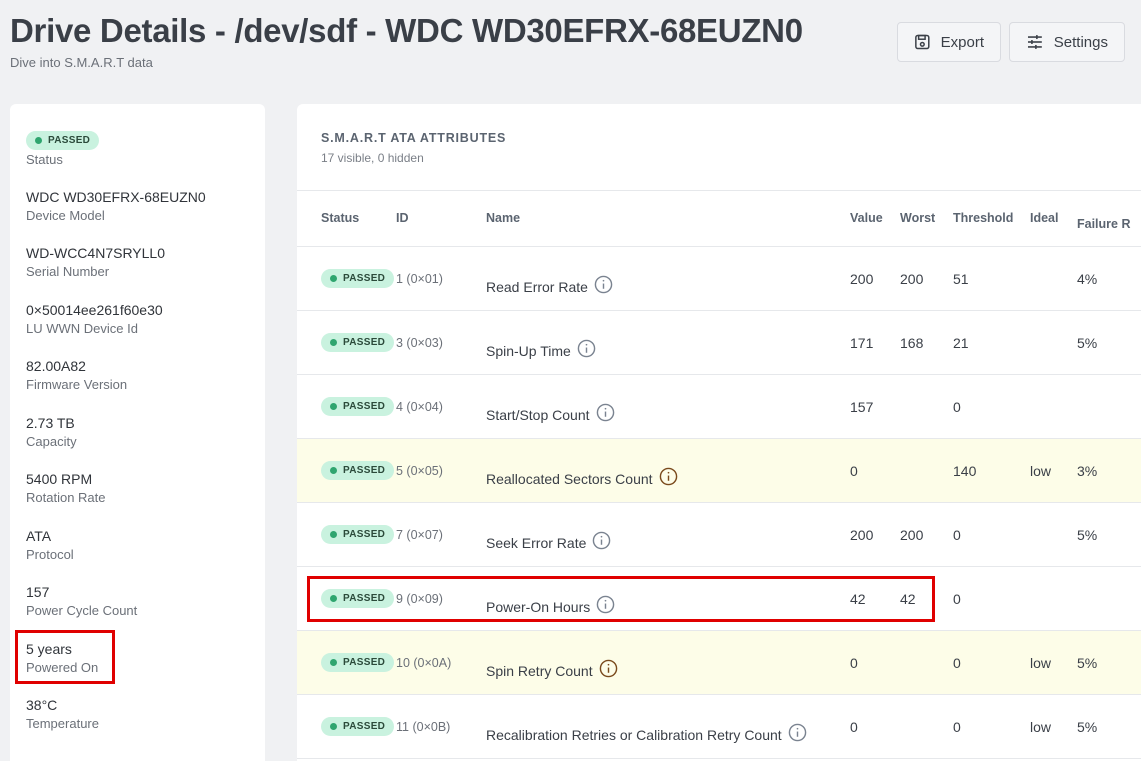  What do you see at coordinates (372, 158) in the screenshot?
I see `attributes-subtitle: 17 visible, 0 hidden` at bounding box center [372, 158].